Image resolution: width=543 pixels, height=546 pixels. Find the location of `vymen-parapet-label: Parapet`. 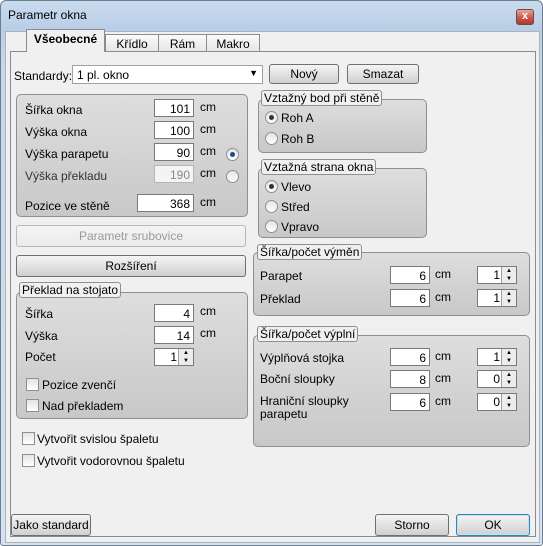

vymen-parapet-label: Parapet is located at coordinates (281, 276).